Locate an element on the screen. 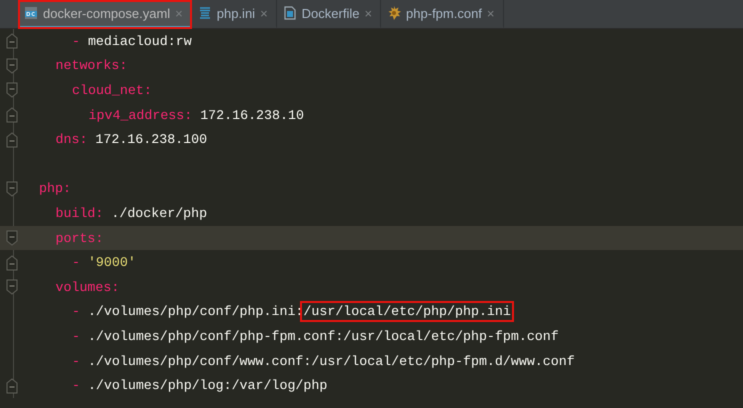 This screenshot has width=743, height=408. yaml-string: '9000' is located at coordinates (112, 262).